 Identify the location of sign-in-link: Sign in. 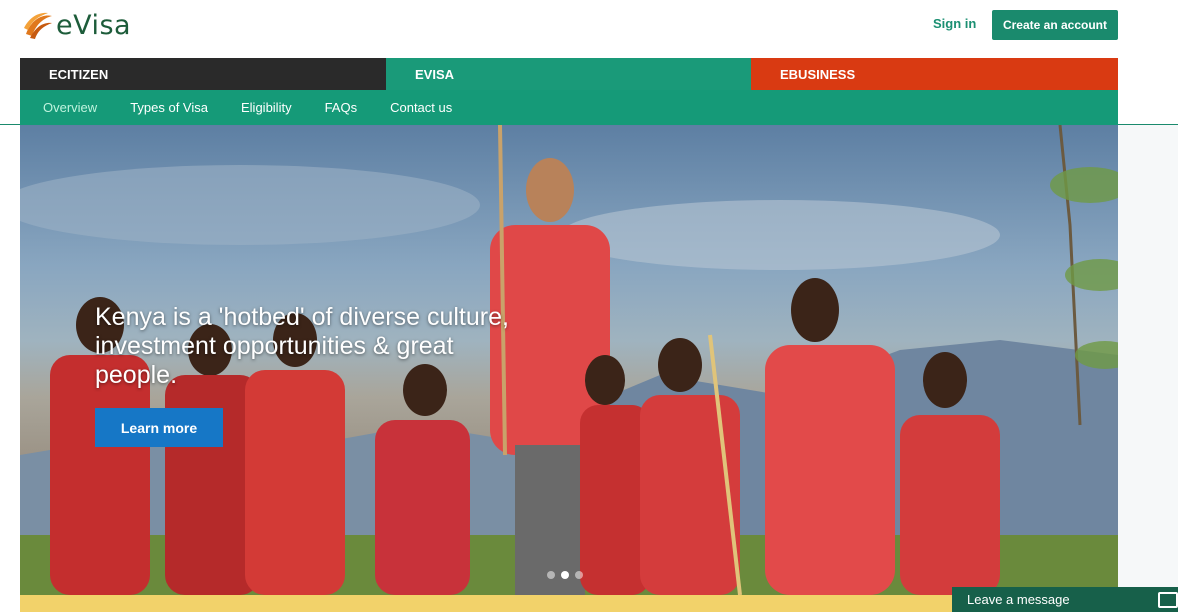
(954, 23).